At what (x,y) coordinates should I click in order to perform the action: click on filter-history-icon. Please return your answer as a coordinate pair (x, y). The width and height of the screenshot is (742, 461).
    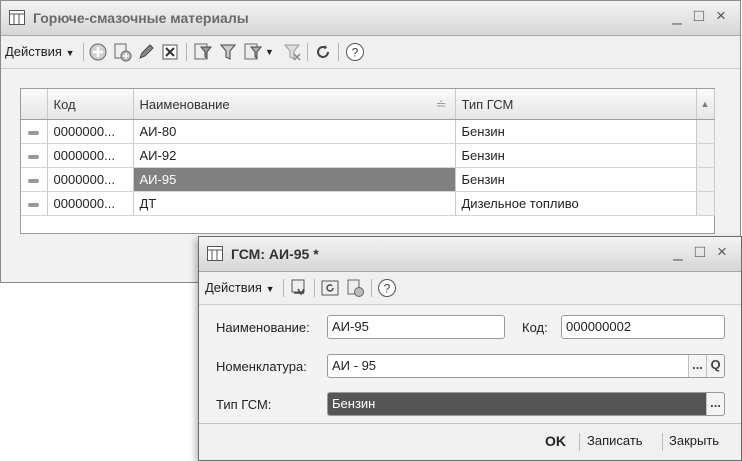
    Looking at the image, I should click on (253, 52).